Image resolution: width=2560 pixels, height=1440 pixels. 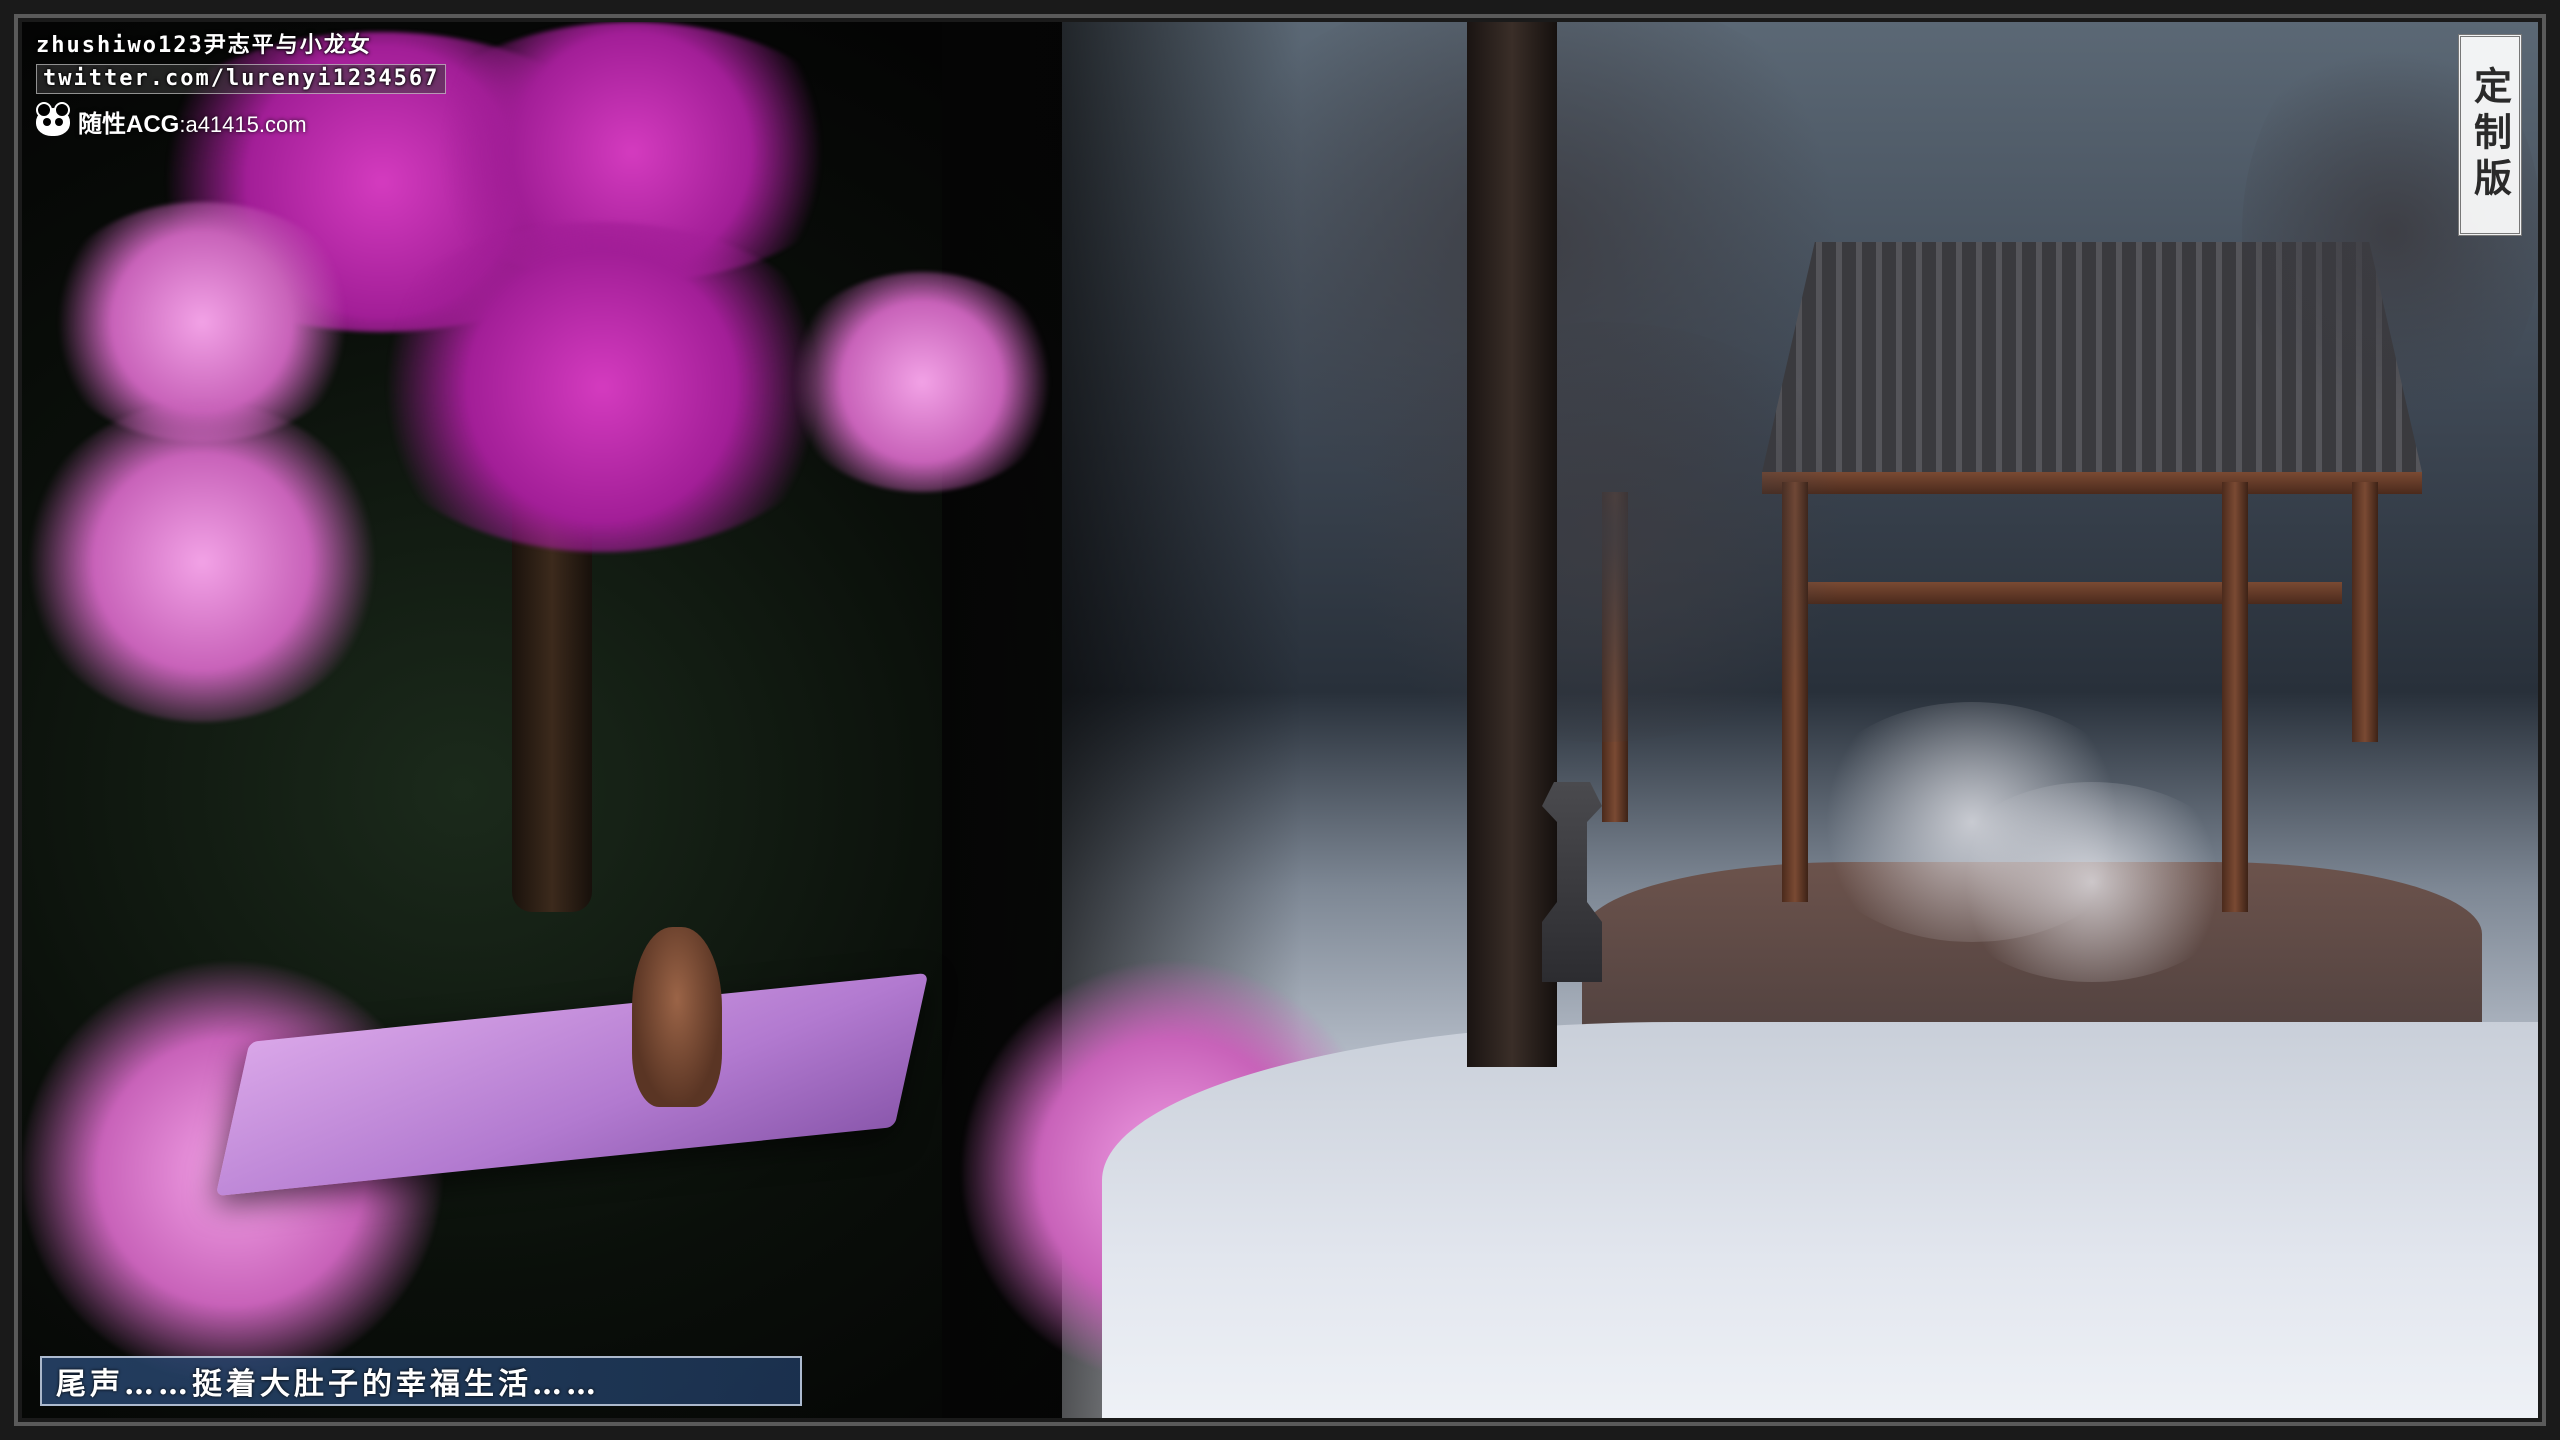 I want to click on figure, so click(x=677, y=1017).